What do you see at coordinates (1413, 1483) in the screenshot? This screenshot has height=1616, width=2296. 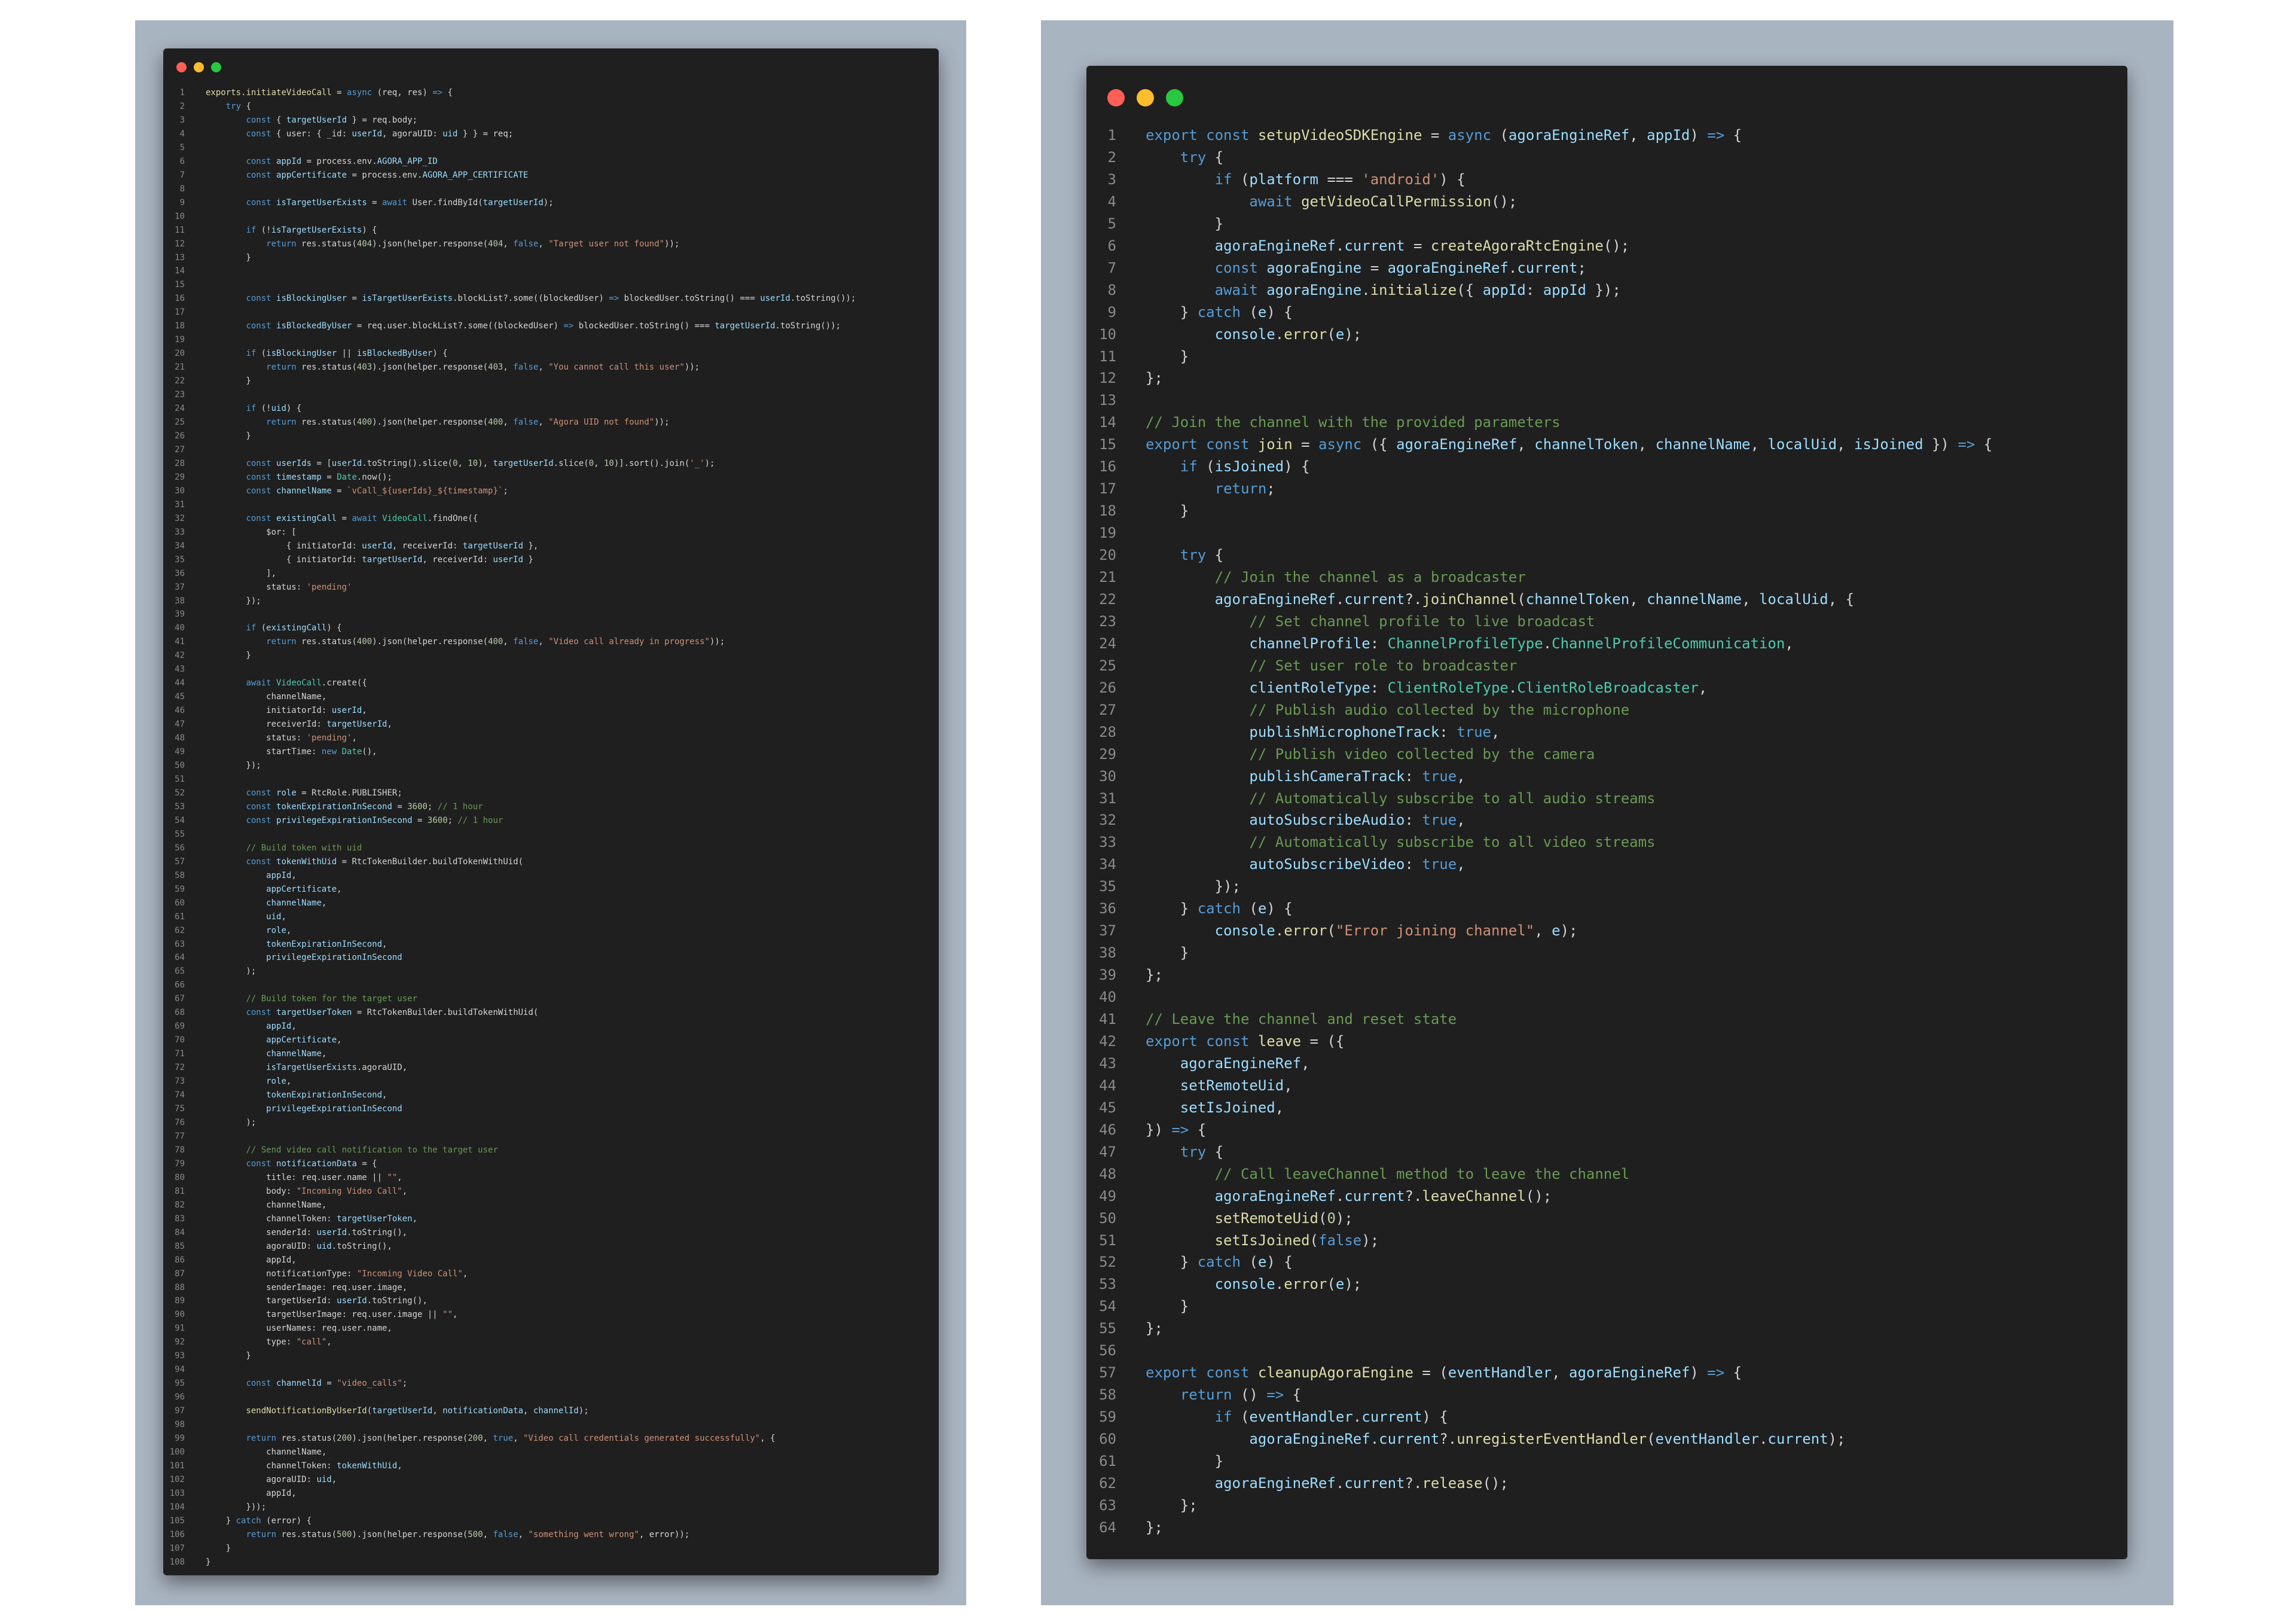 I see `code-token: ?.` at bounding box center [1413, 1483].